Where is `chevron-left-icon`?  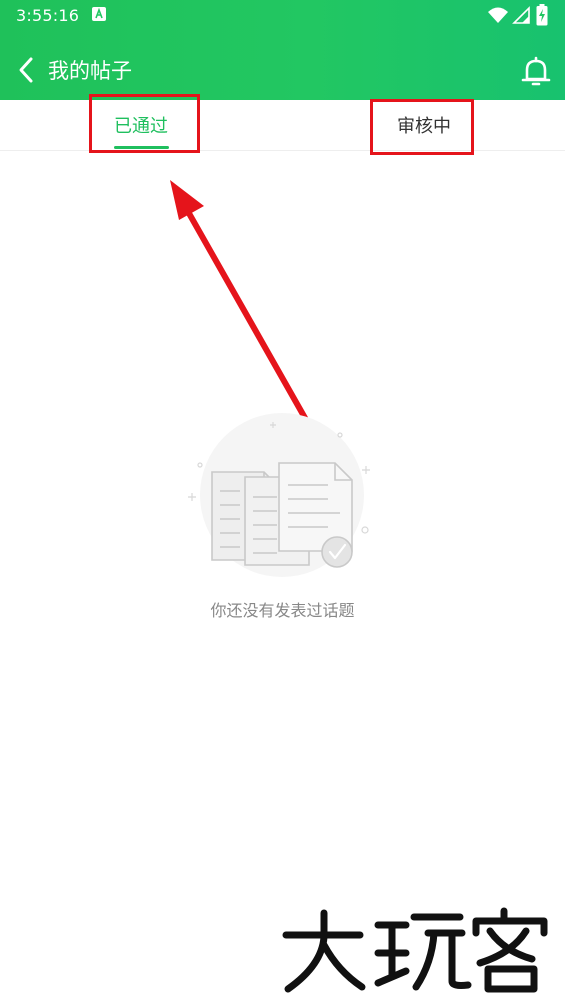 chevron-left-icon is located at coordinates (26, 70).